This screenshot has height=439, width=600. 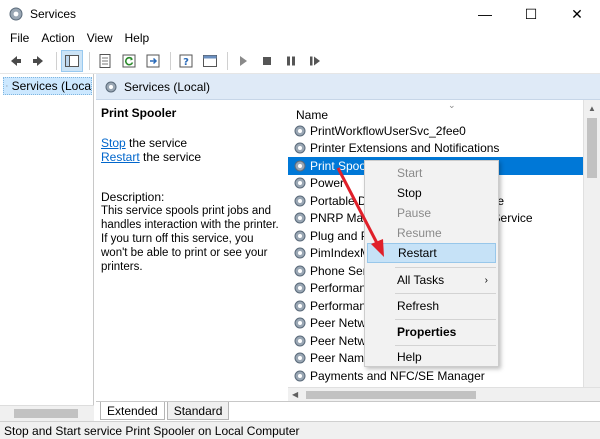 What do you see at coordinates (592, 148) in the screenshot?
I see `list-scroll-thumb` at bounding box center [592, 148].